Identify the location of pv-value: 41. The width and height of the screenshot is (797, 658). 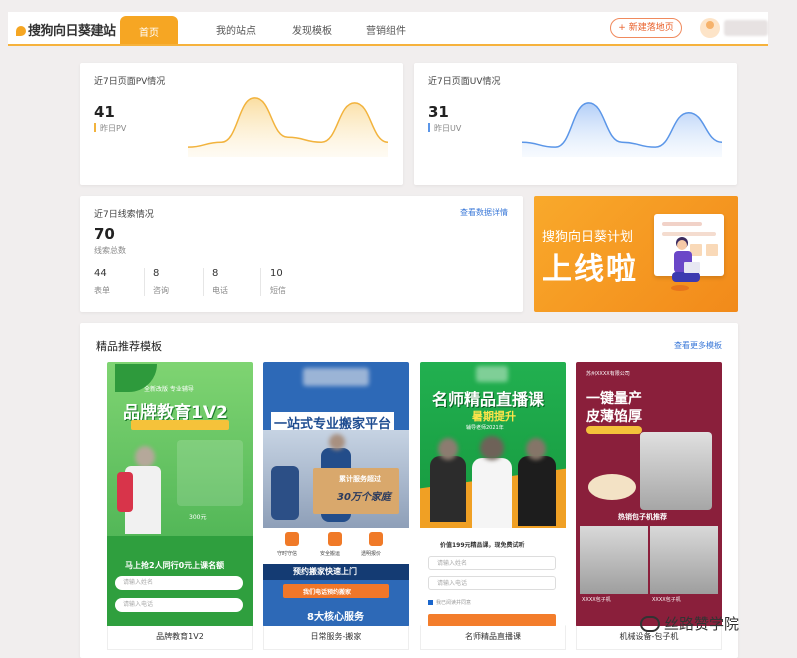
(104, 112).